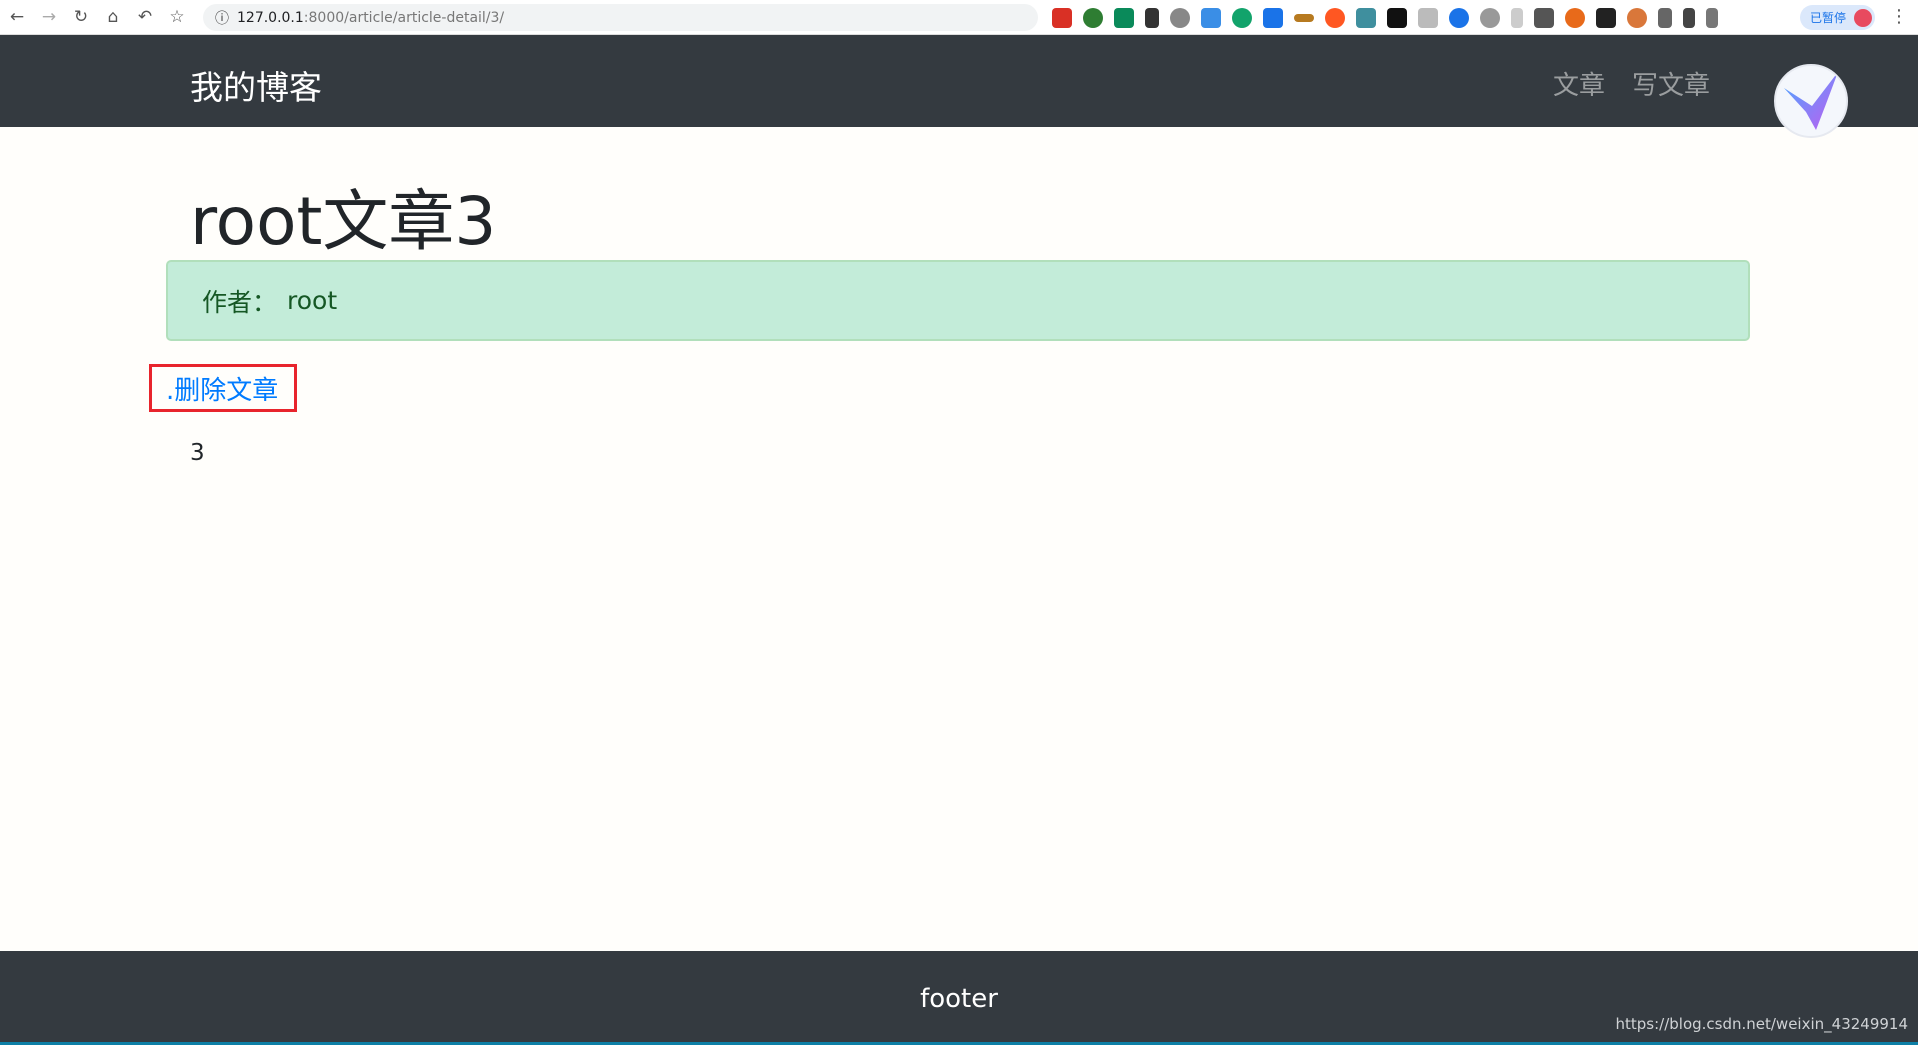  What do you see at coordinates (1517, 18) in the screenshot?
I see `check-icon` at bounding box center [1517, 18].